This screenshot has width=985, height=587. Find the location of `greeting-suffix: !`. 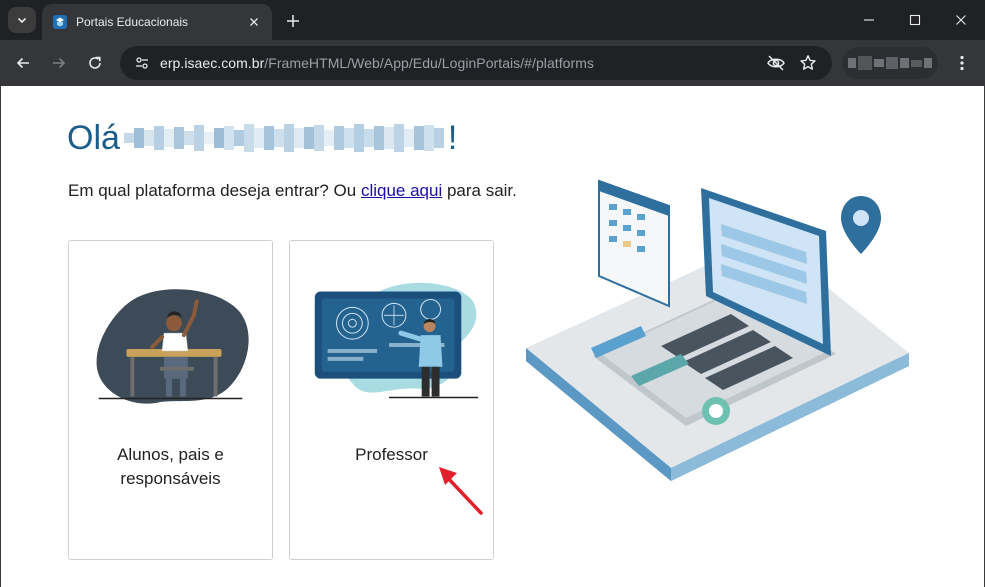

greeting-suffix: ! is located at coordinates (452, 137).